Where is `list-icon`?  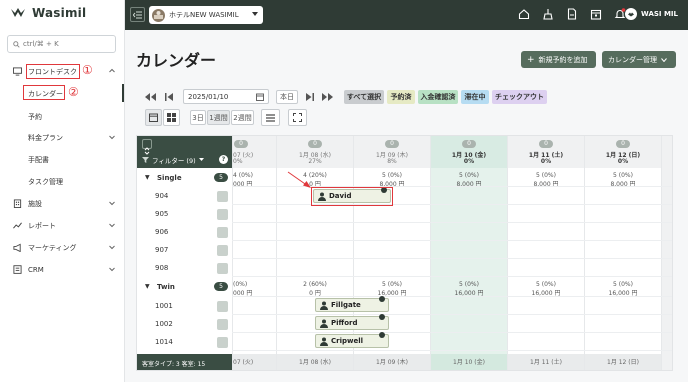
list-icon is located at coordinates (270, 117).